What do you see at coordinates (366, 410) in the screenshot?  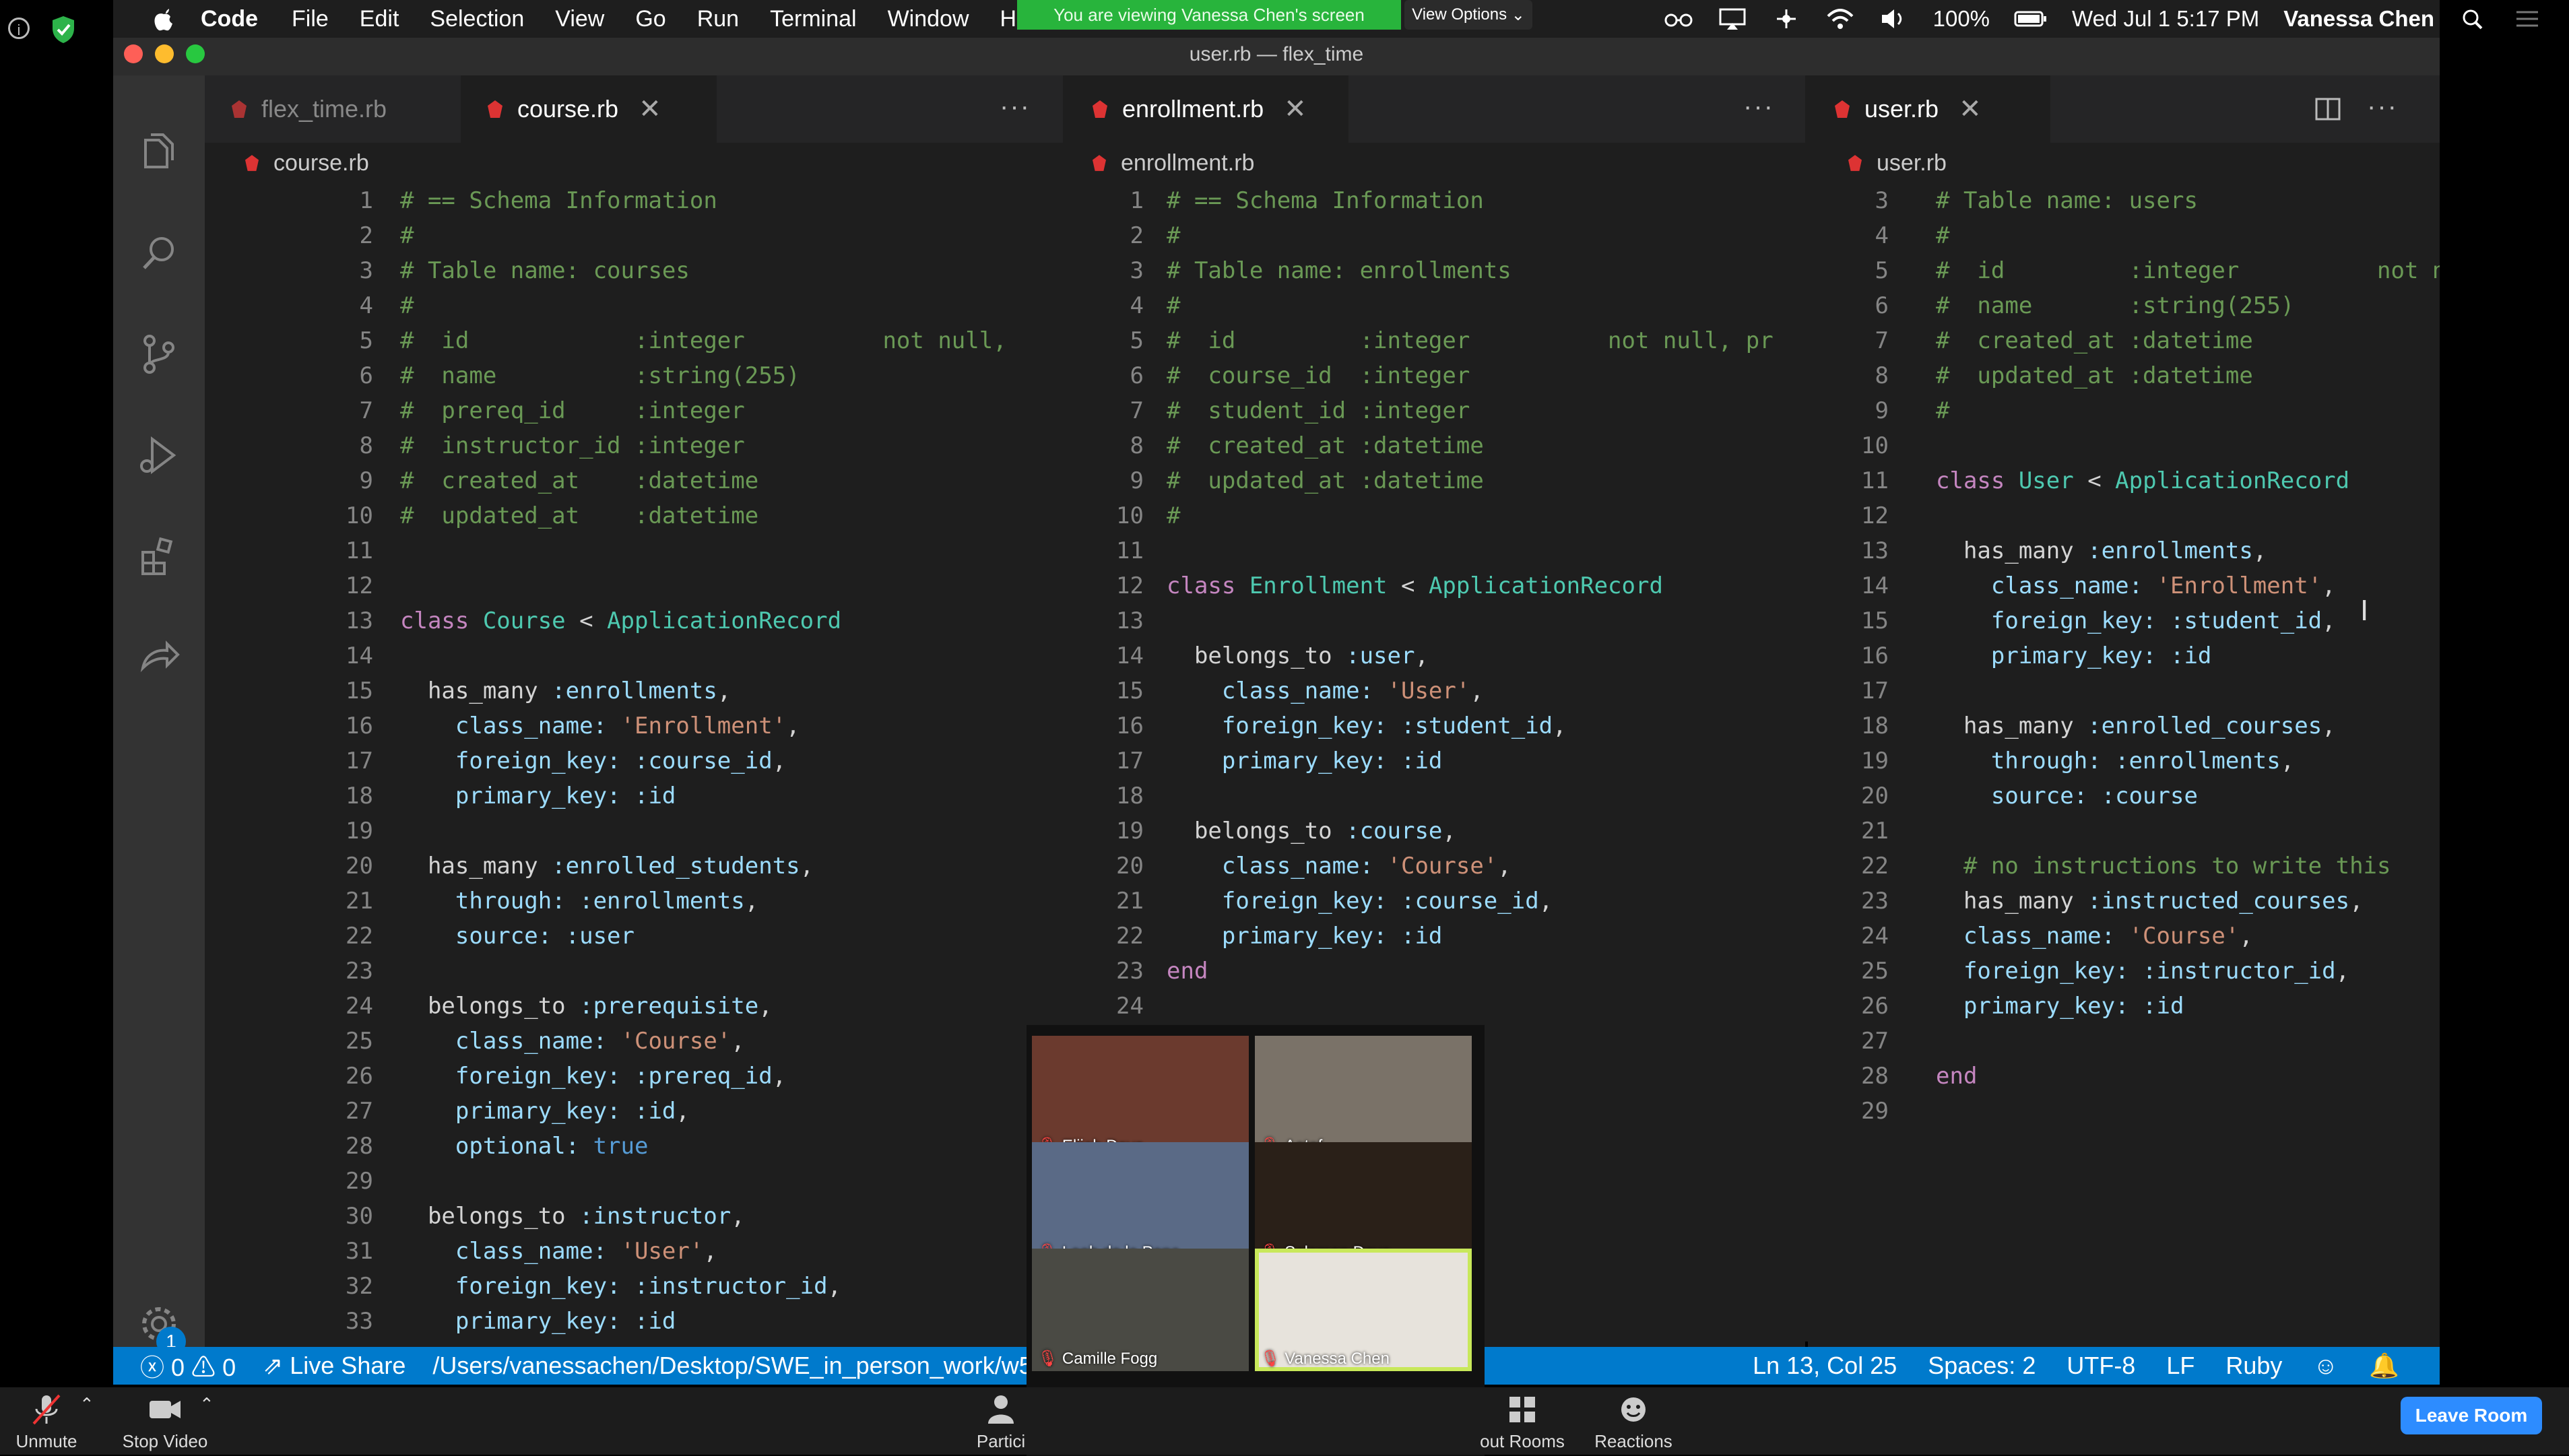 I see `line-number: 7` at bounding box center [366, 410].